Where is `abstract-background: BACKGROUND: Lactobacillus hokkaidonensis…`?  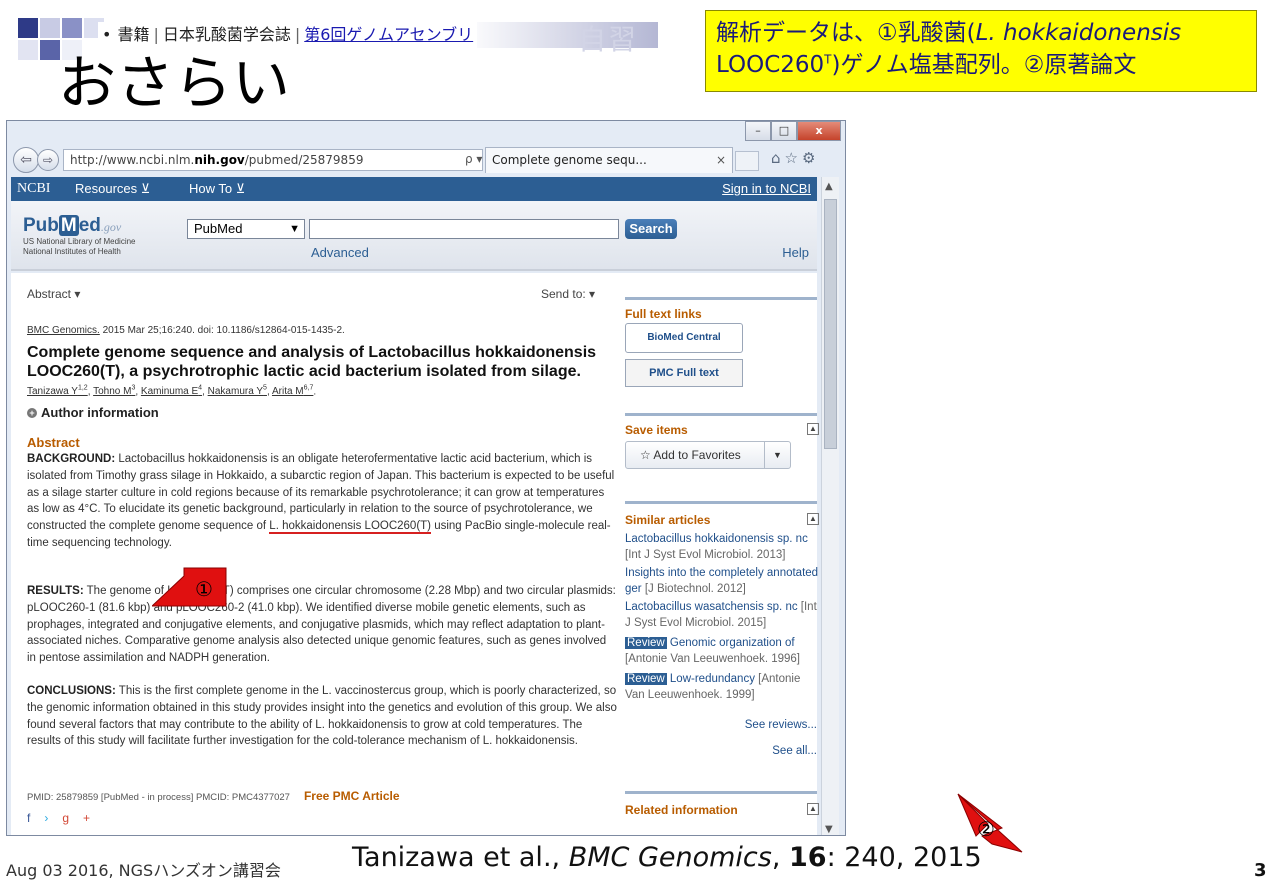 abstract-background: BACKGROUND: Lactobacillus hokkaidonensis… is located at coordinates (322, 501).